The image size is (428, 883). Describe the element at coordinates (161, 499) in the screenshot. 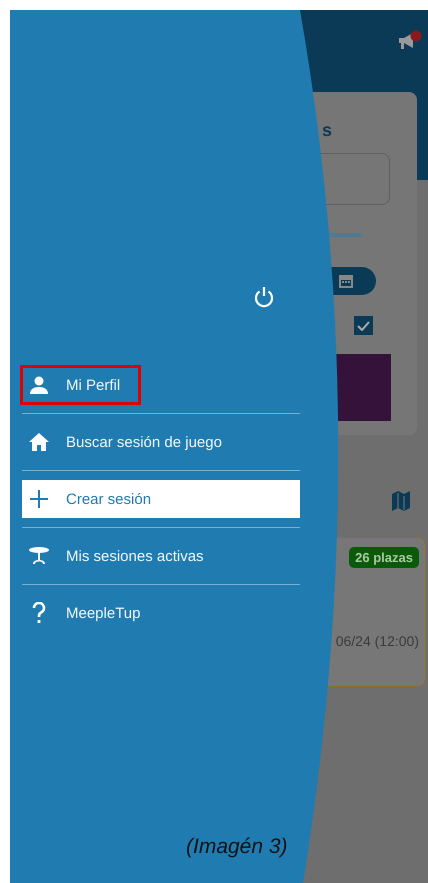

I see `menu-item: Crear sesión` at that location.